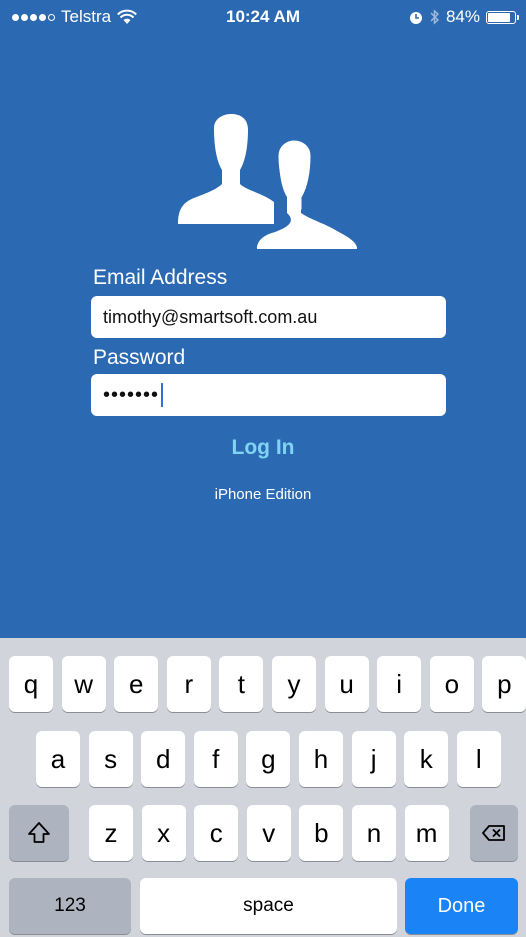  Describe the element at coordinates (321, 759) in the screenshot. I see `key-h: h` at that location.